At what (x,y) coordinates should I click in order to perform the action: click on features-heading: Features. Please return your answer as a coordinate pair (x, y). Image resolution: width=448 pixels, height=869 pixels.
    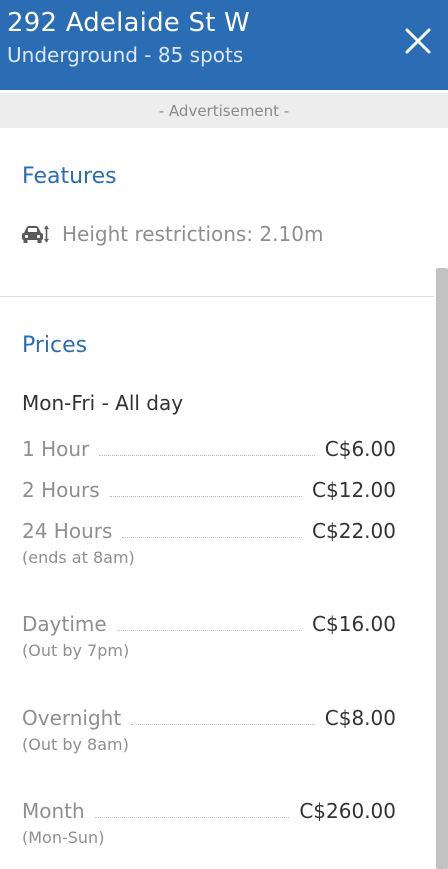
    Looking at the image, I should click on (69, 176).